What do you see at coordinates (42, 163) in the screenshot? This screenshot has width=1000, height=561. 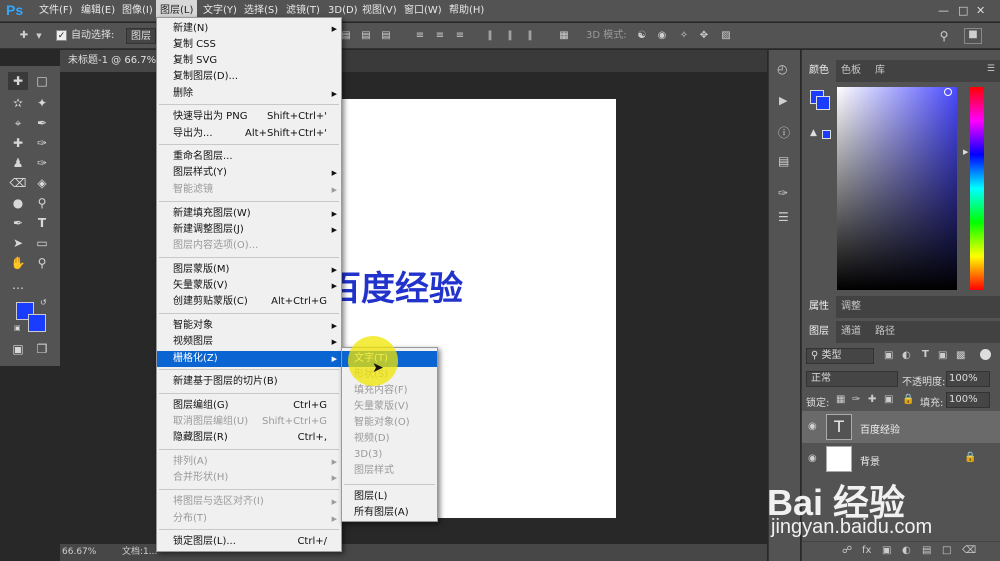 I see `history-brush-tool-icon: ✑` at bounding box center [42, 163].